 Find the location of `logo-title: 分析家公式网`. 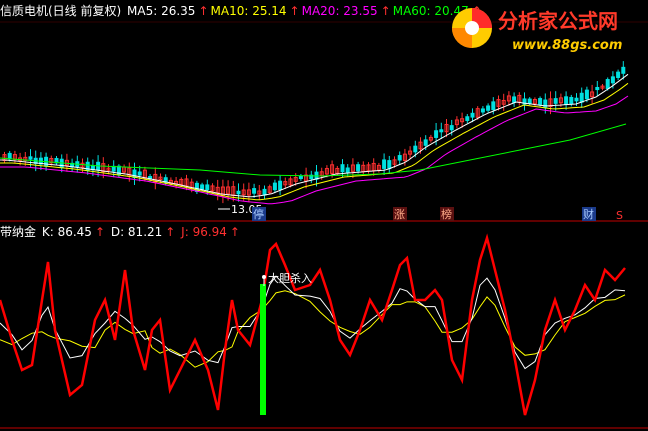

logo-title: 分析家公式网 is located at coordinates (558, 21).